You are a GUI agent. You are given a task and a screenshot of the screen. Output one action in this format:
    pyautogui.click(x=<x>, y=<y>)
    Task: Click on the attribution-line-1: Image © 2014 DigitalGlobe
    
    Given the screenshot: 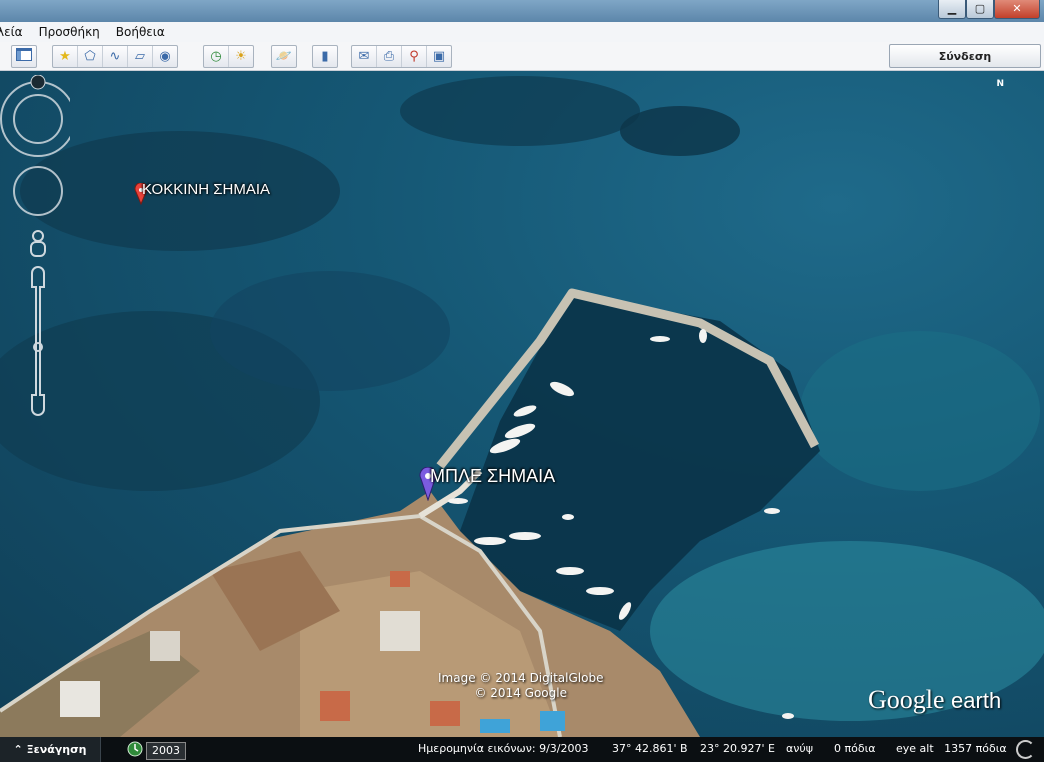 What is the action you would take?
    pyautogui.click(x=521, y=678)
    